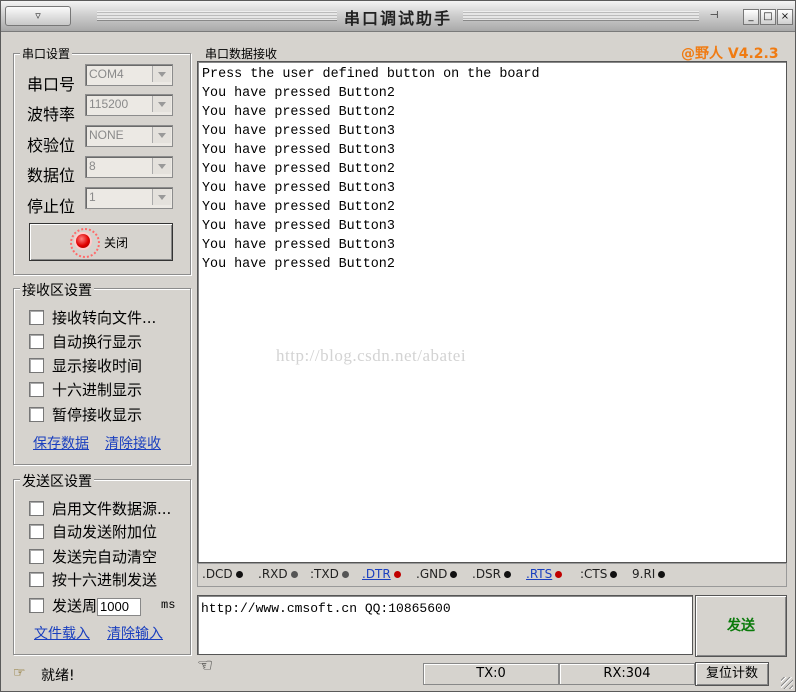  What do you see at coordinates (241, 53) in the screenshot?
I see `receive-panel-title: 串口数据接收` at bounding box center [241, 53].